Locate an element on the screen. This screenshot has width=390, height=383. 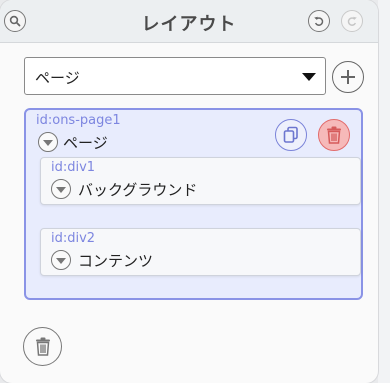
page-select: ページ is located at coordinates (175, 76).